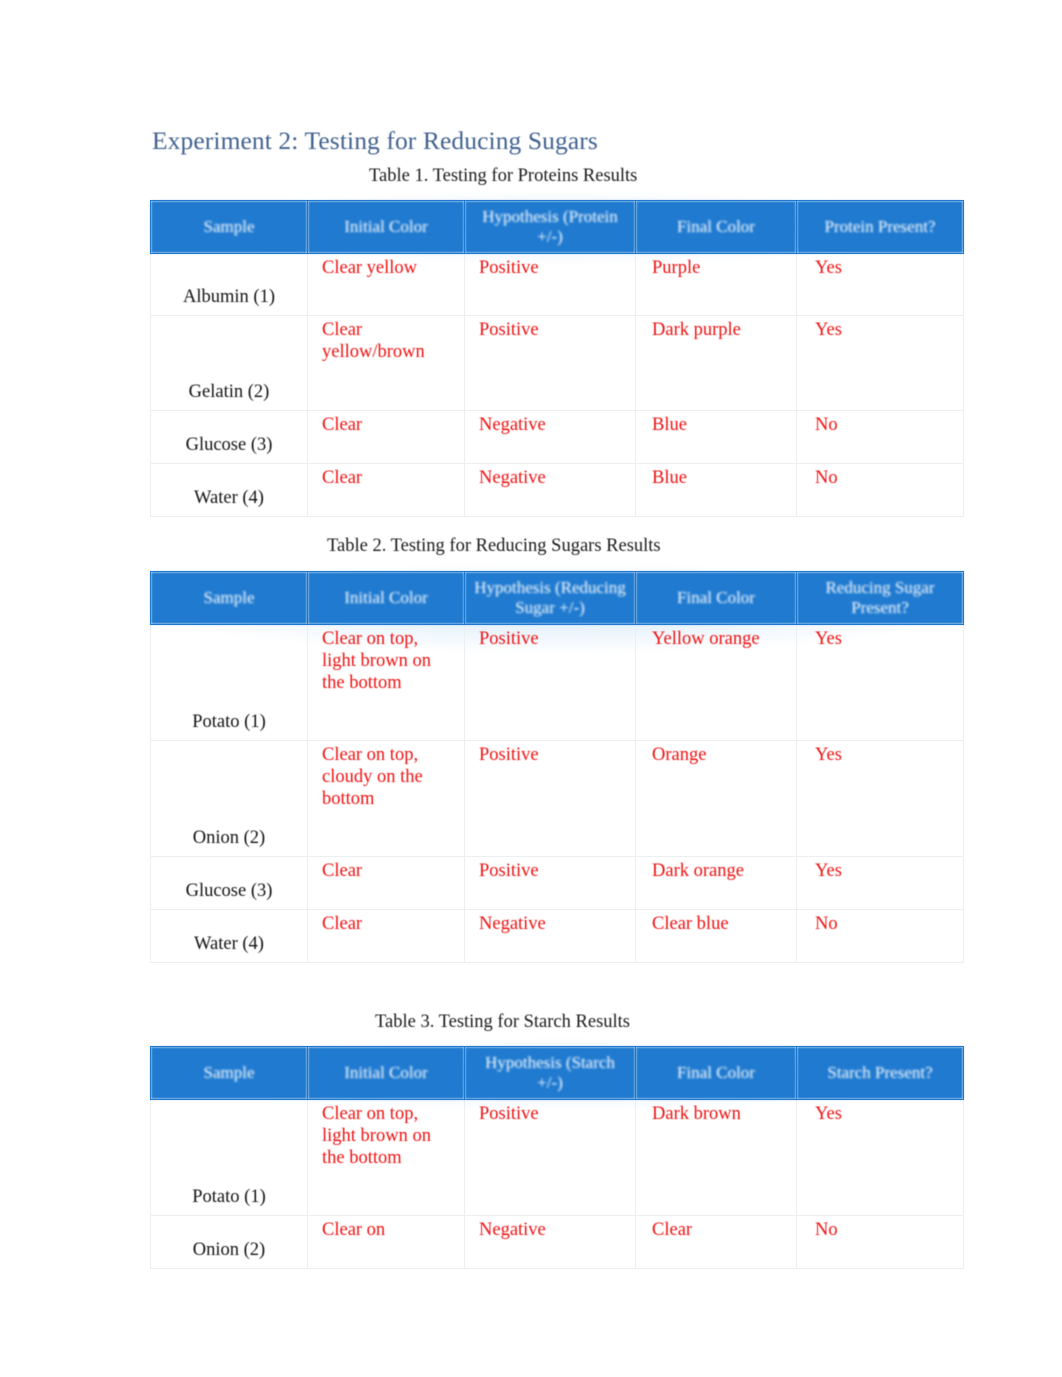 The width and height of the screenshot is (1062, 1377). What do you see at coordinates (550, 1073) in the screenshot?
I see `col-header-hypothesis: Hypothesis (Starch +/-)` at bounding box center [550, 1073].